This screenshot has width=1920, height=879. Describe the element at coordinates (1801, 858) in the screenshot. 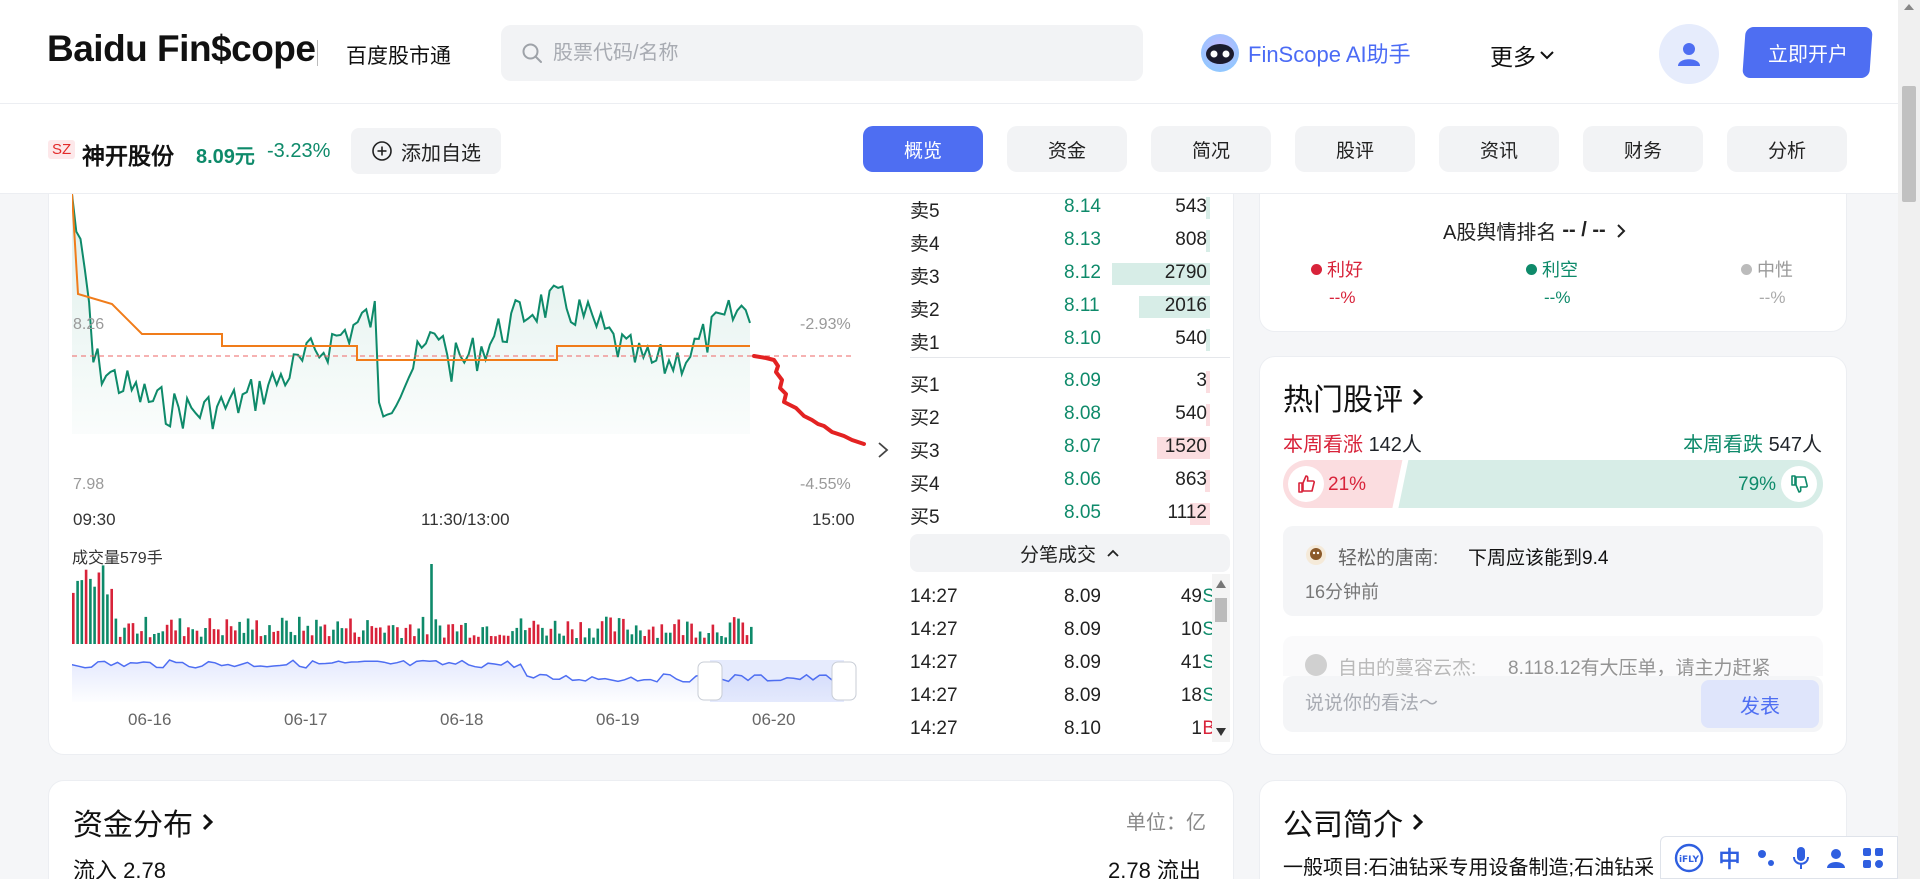

I see `microphone-icon` at that location.